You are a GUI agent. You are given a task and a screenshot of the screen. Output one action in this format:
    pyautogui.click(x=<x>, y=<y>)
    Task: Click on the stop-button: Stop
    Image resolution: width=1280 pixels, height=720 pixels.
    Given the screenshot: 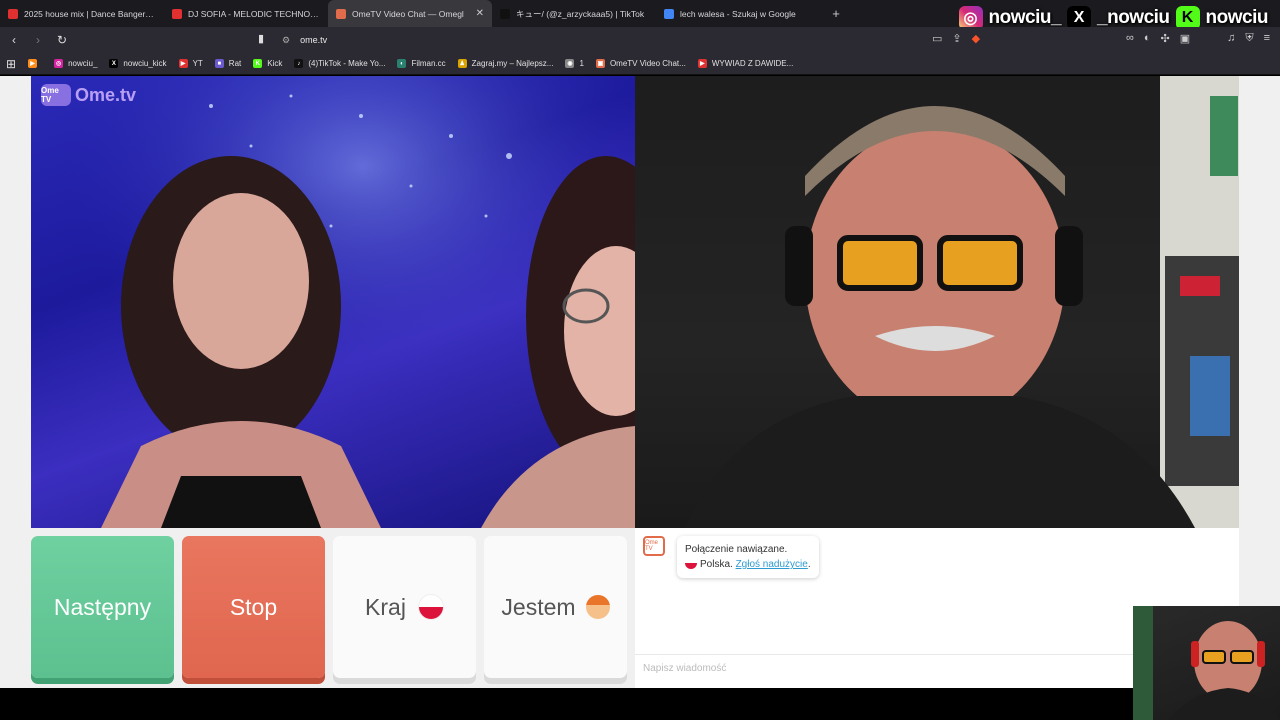 What is the action you would take?
    pyautogui.click(x=253, y=607)
    